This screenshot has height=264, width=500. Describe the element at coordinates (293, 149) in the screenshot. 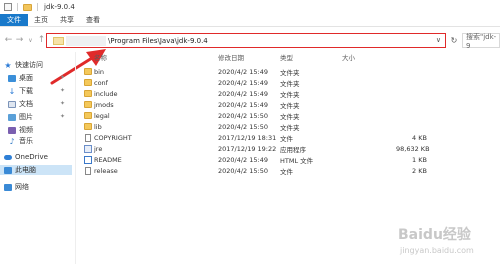

I see `file-type: 应用程序` at that location.